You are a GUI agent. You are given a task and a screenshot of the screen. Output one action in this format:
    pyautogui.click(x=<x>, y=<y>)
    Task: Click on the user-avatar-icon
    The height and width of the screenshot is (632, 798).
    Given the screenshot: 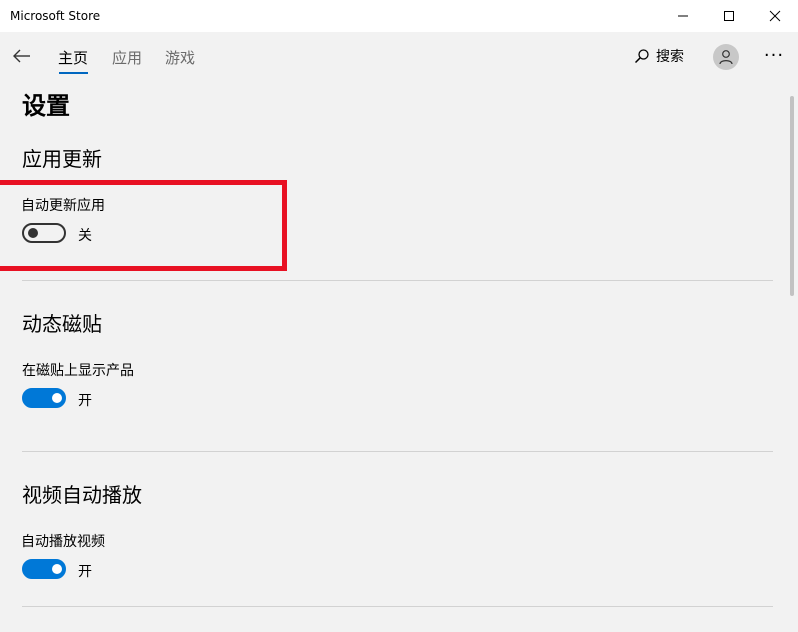 What is the action you would take?
    pyautogui.click(x=726, y=57)
    